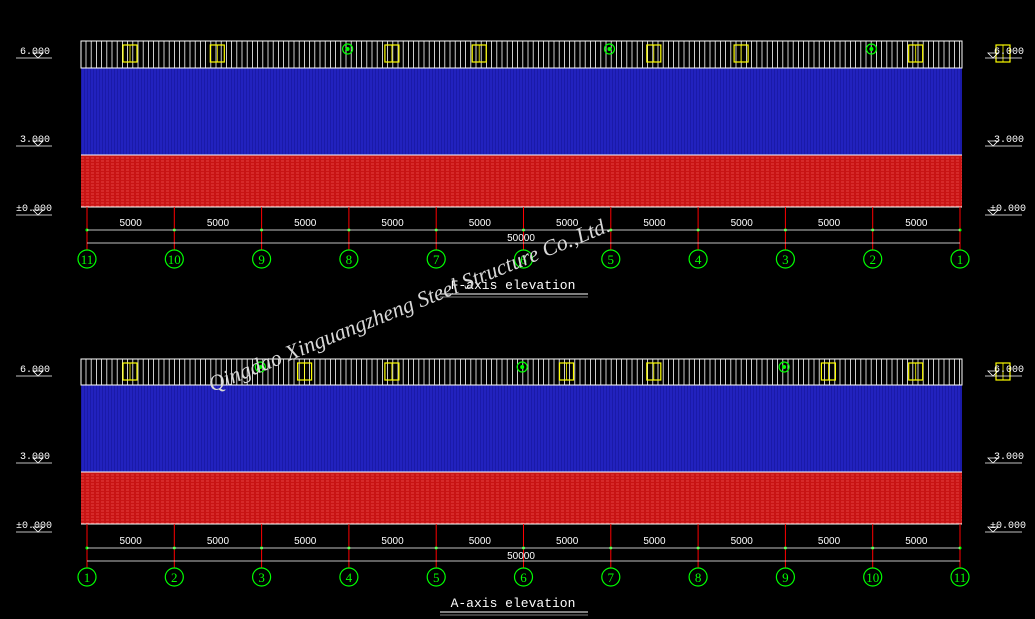 This screenshot has width=1035, height=619. I want to click on total-dimension-label: 50000, so click(521, 556).